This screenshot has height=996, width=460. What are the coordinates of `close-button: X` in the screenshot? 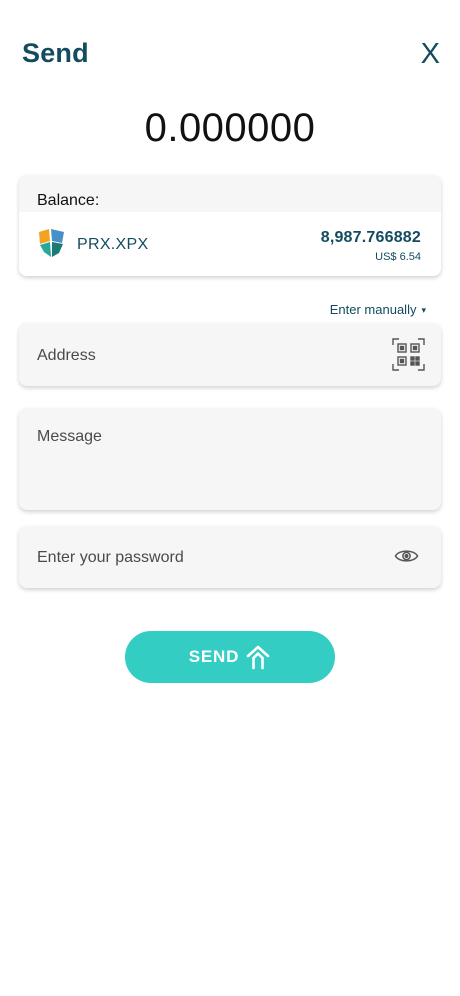 It's located at (430, 54).